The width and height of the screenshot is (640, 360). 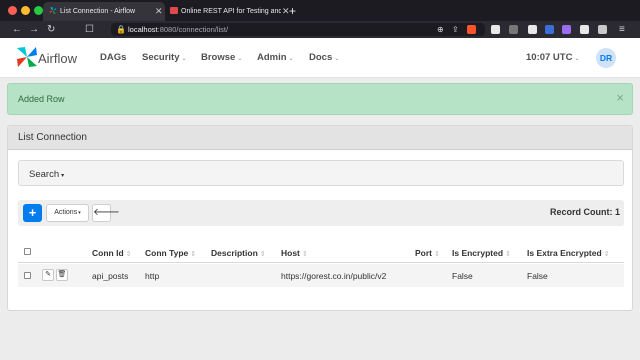 I want to click on select-all-checkbox, so click(x=27, y=251).